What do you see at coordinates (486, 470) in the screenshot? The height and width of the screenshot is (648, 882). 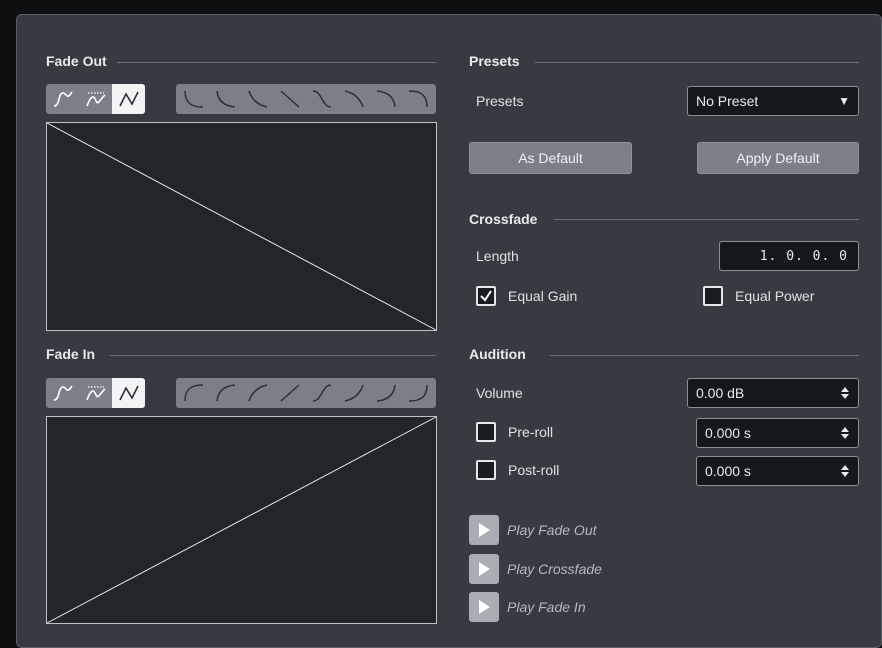 I see `postroll-checkbox` at bounding box center [486, 470].